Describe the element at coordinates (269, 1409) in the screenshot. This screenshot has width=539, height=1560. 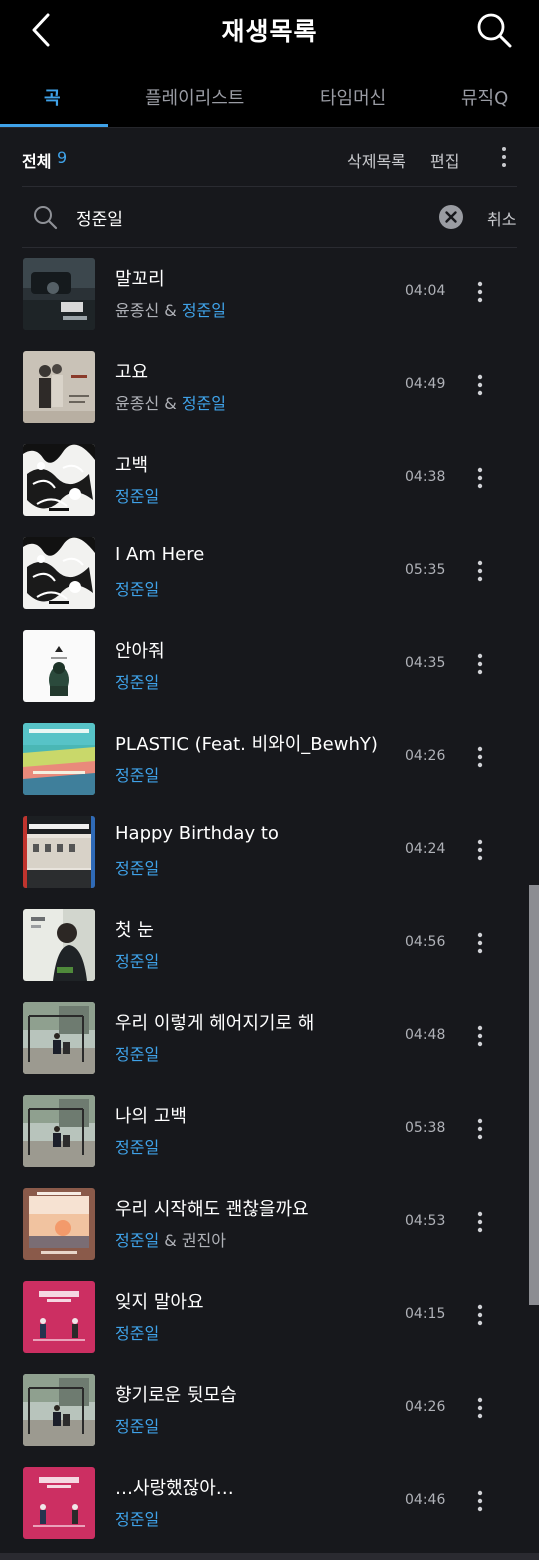
I see `song-row: 향기로운 뒷모습 정준일 04:26` at that location.